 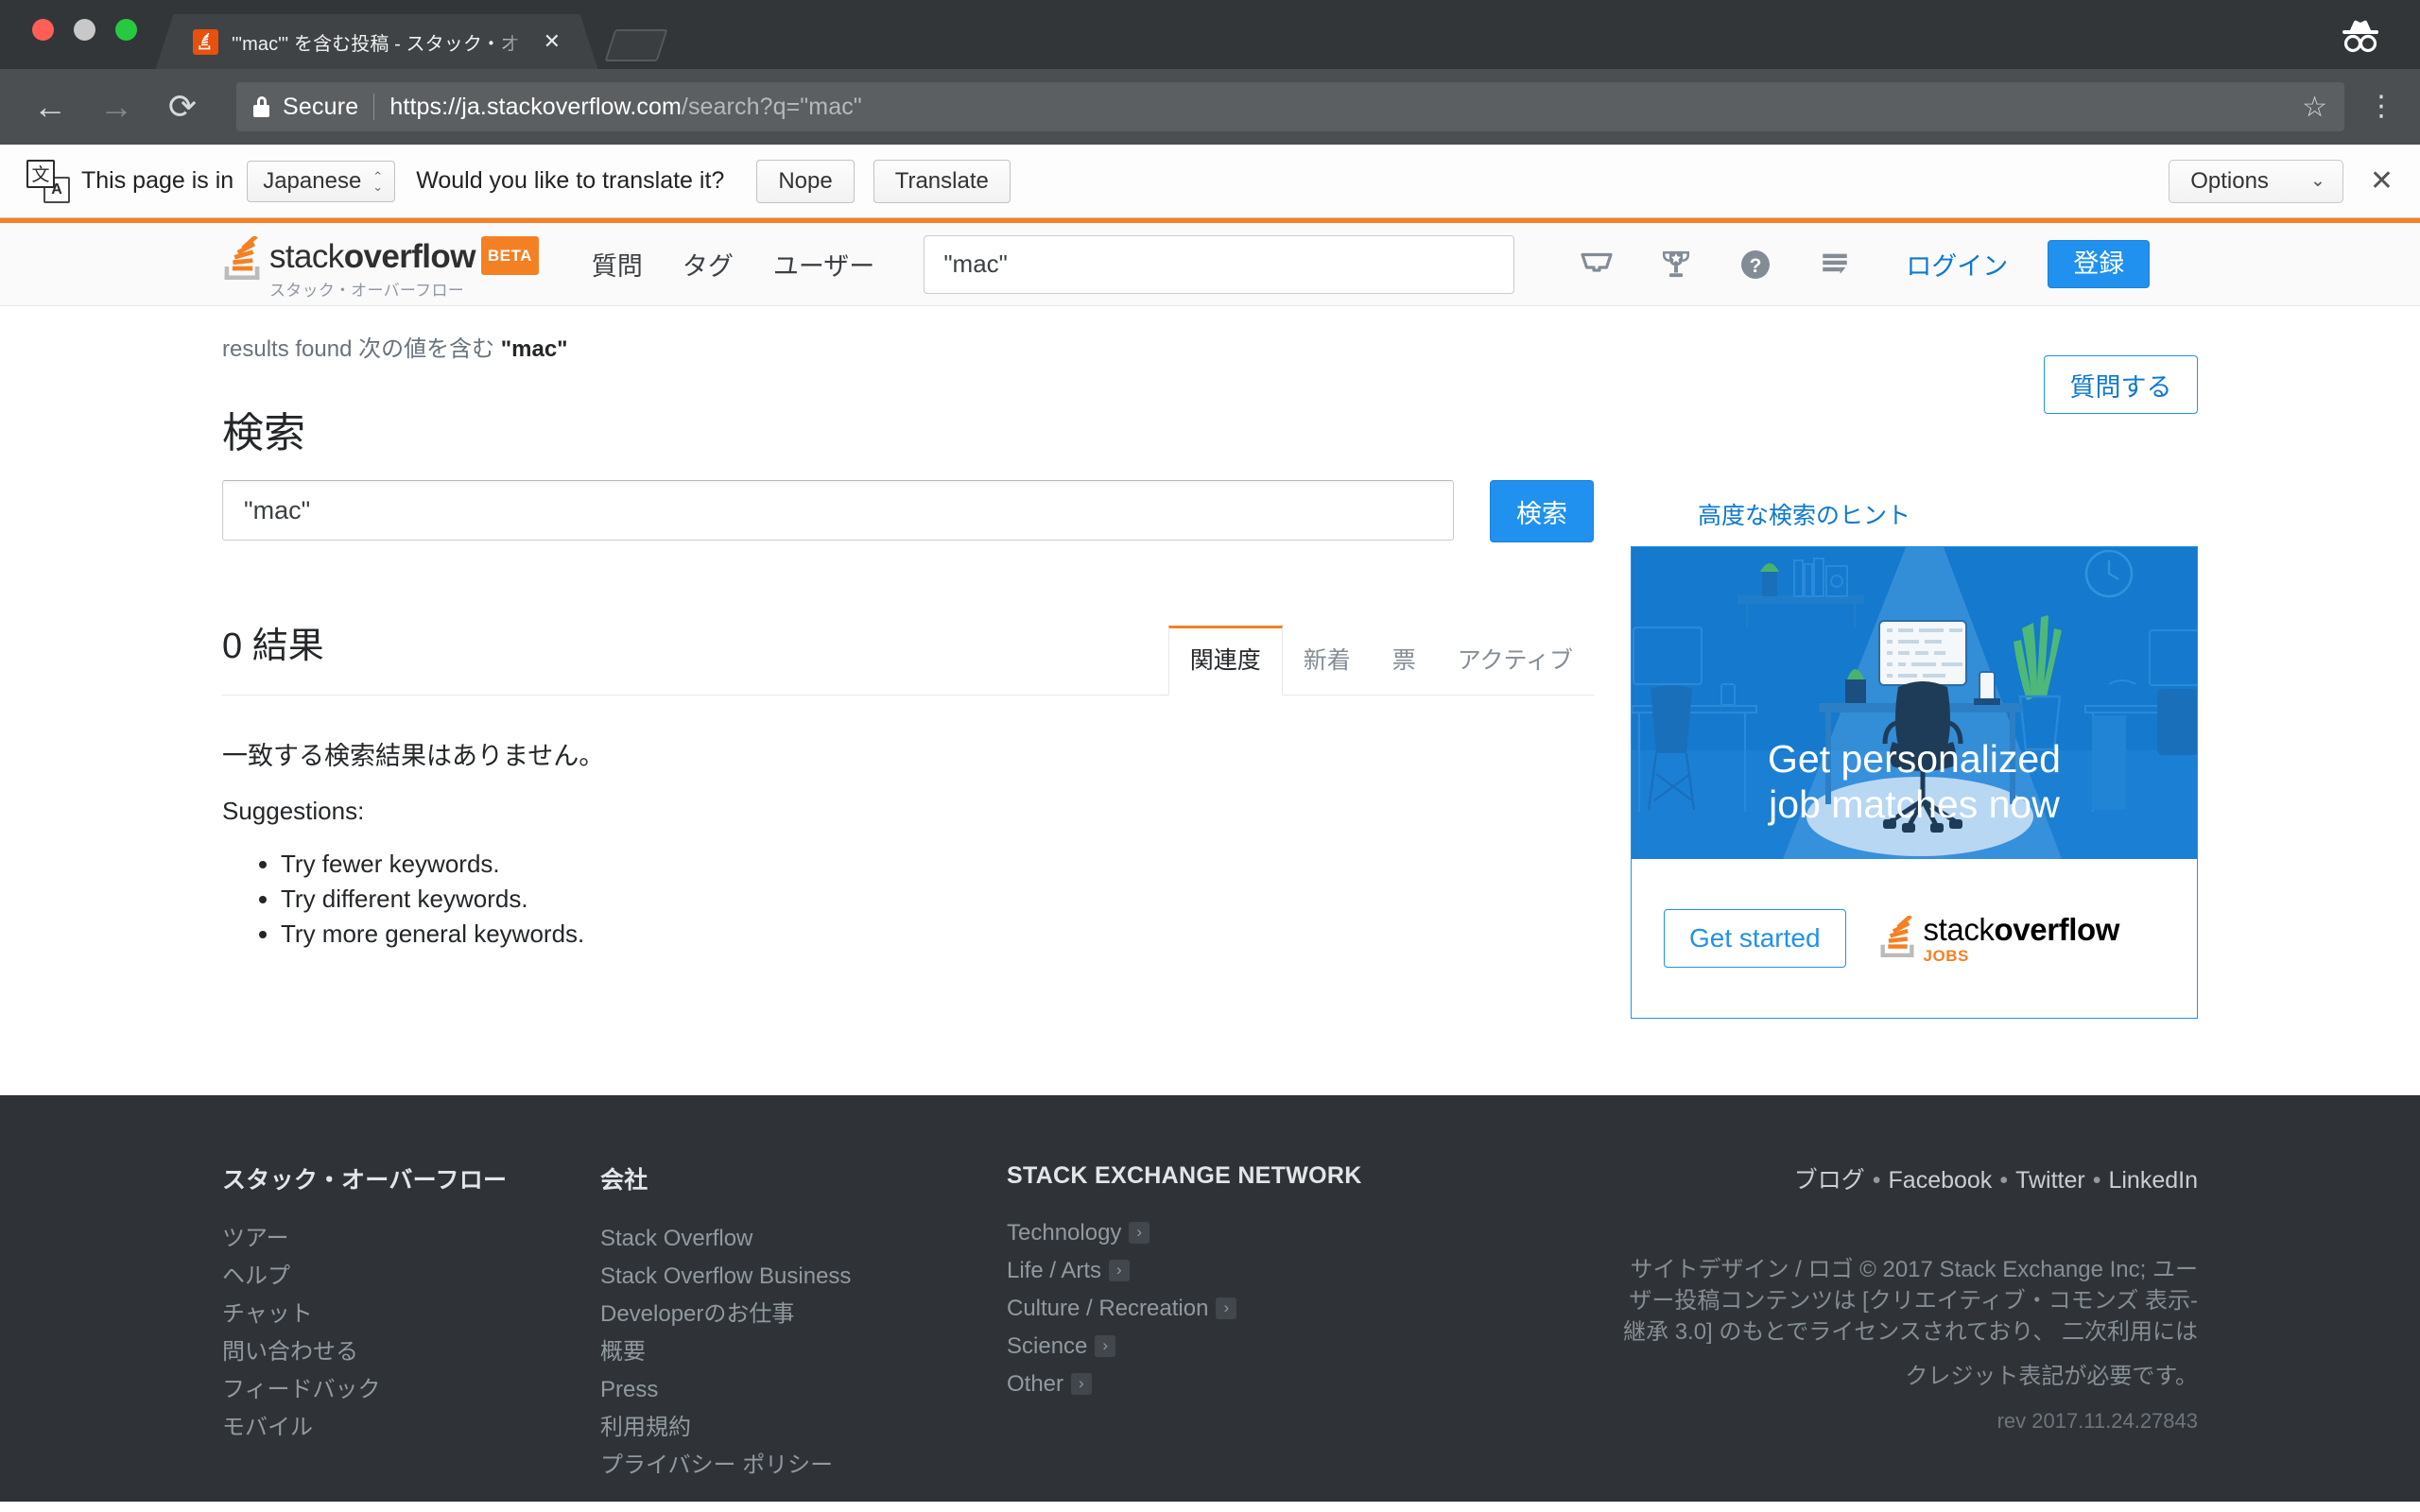 I want to click on footer-link-help: ヘルプ, so click(x=411, y=1277).